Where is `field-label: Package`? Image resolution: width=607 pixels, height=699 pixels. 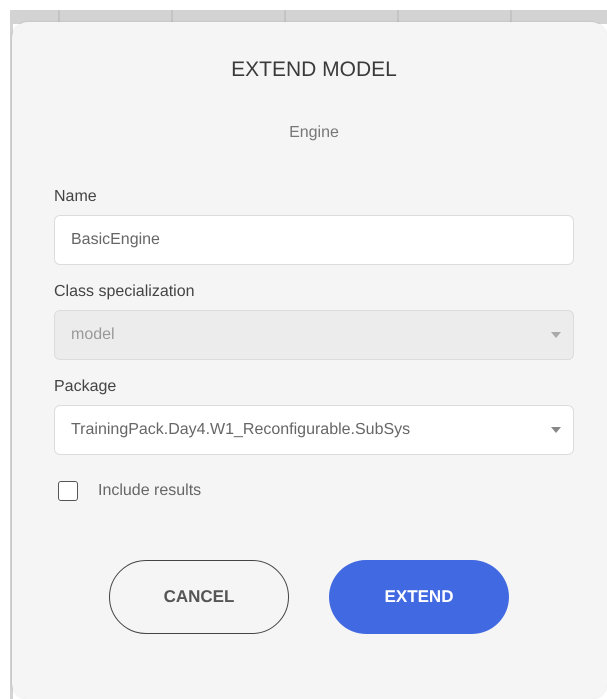 field-label: Package is located at coordinates (85, 387).